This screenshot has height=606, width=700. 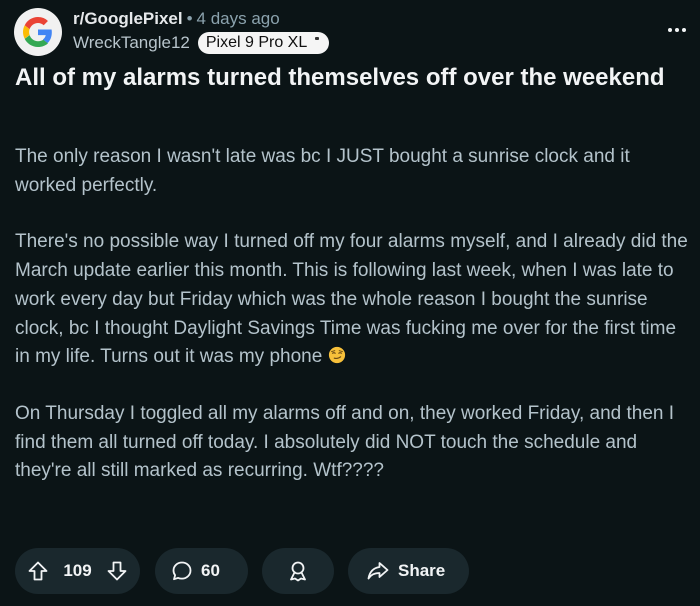 I want to click on google-logo-icon, so click(x=37, y=32).